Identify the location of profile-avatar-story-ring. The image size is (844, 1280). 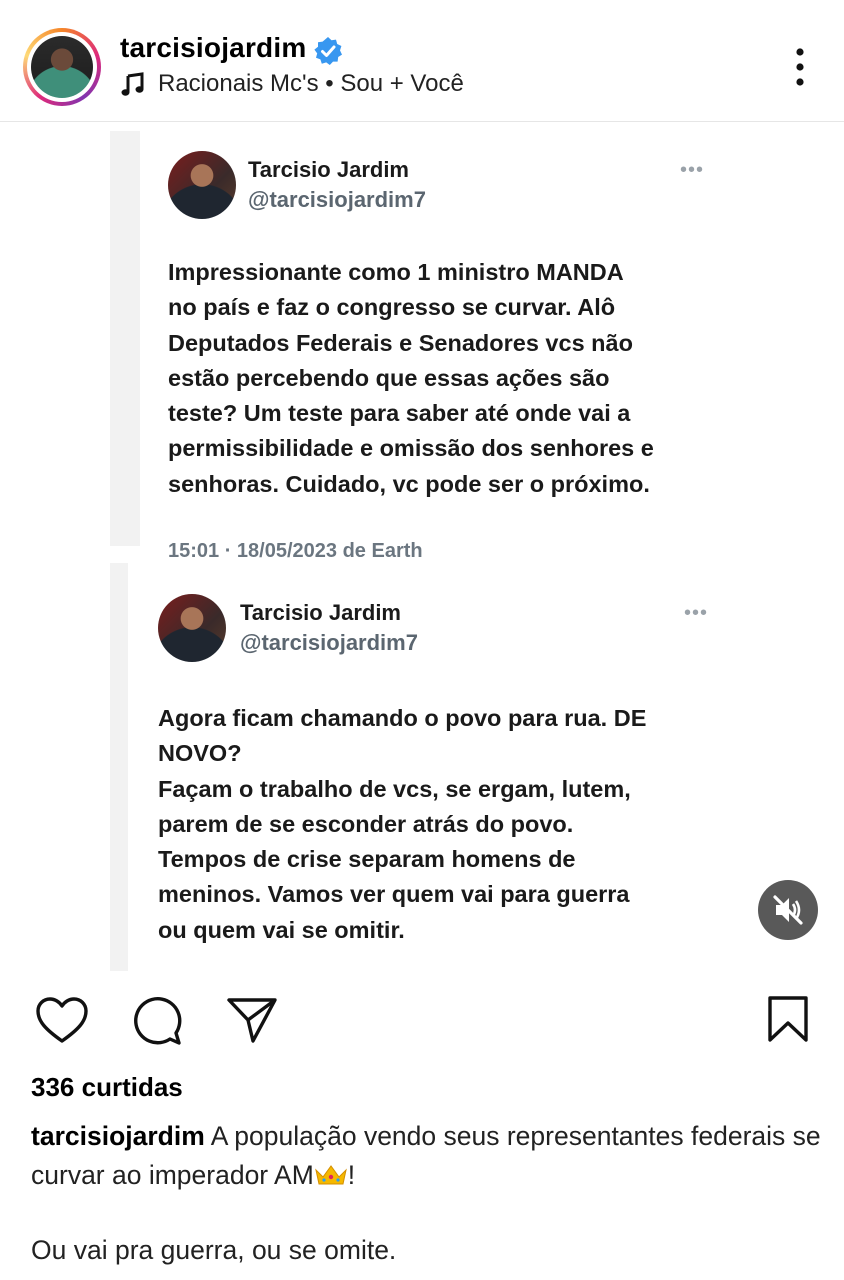
(62, 67).